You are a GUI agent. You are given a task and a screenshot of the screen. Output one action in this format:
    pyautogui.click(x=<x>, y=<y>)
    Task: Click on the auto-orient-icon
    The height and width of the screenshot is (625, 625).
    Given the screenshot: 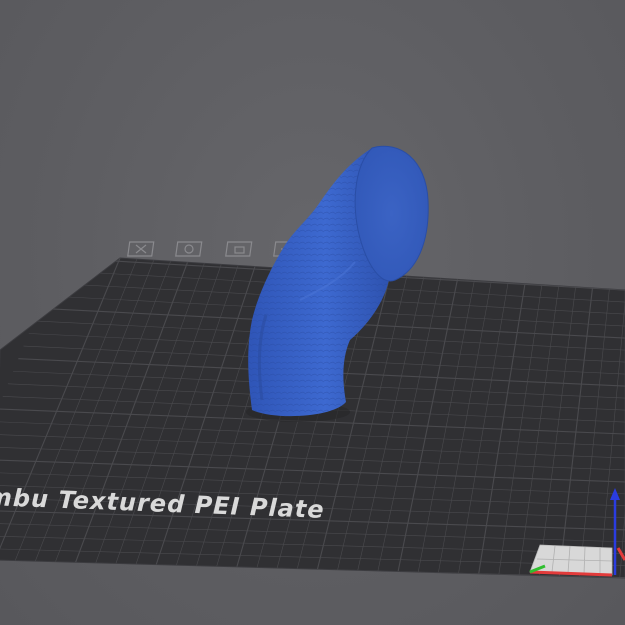 What is the action you would take?
    pyautogui.click(x=189, y=249)
    